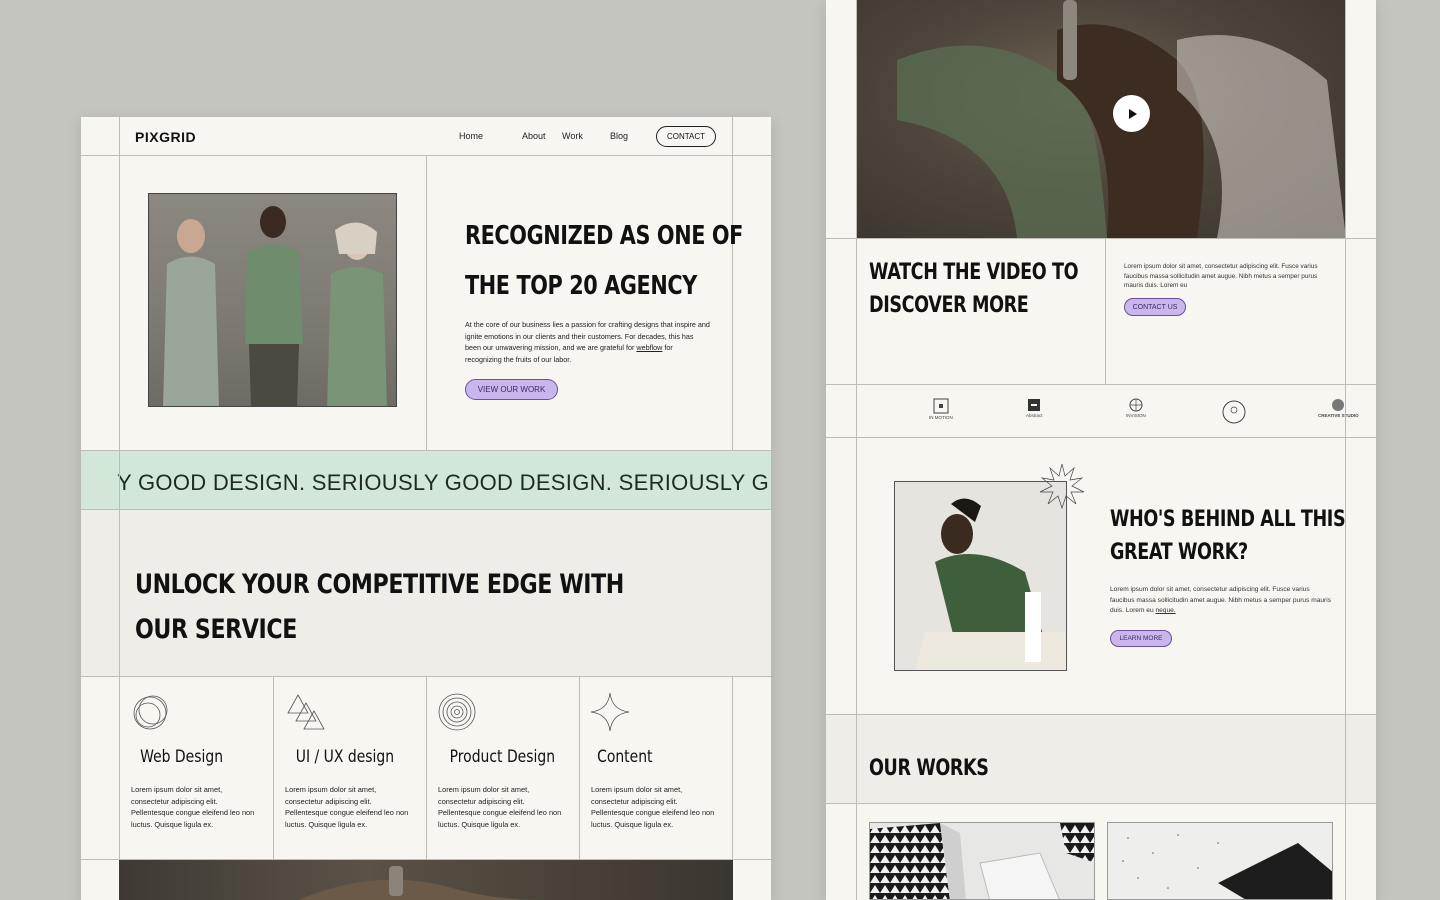  I want to click on about-section-title: WHO'S BEHIND ALL THIS GREAT WORK?, so click(1228, 536).